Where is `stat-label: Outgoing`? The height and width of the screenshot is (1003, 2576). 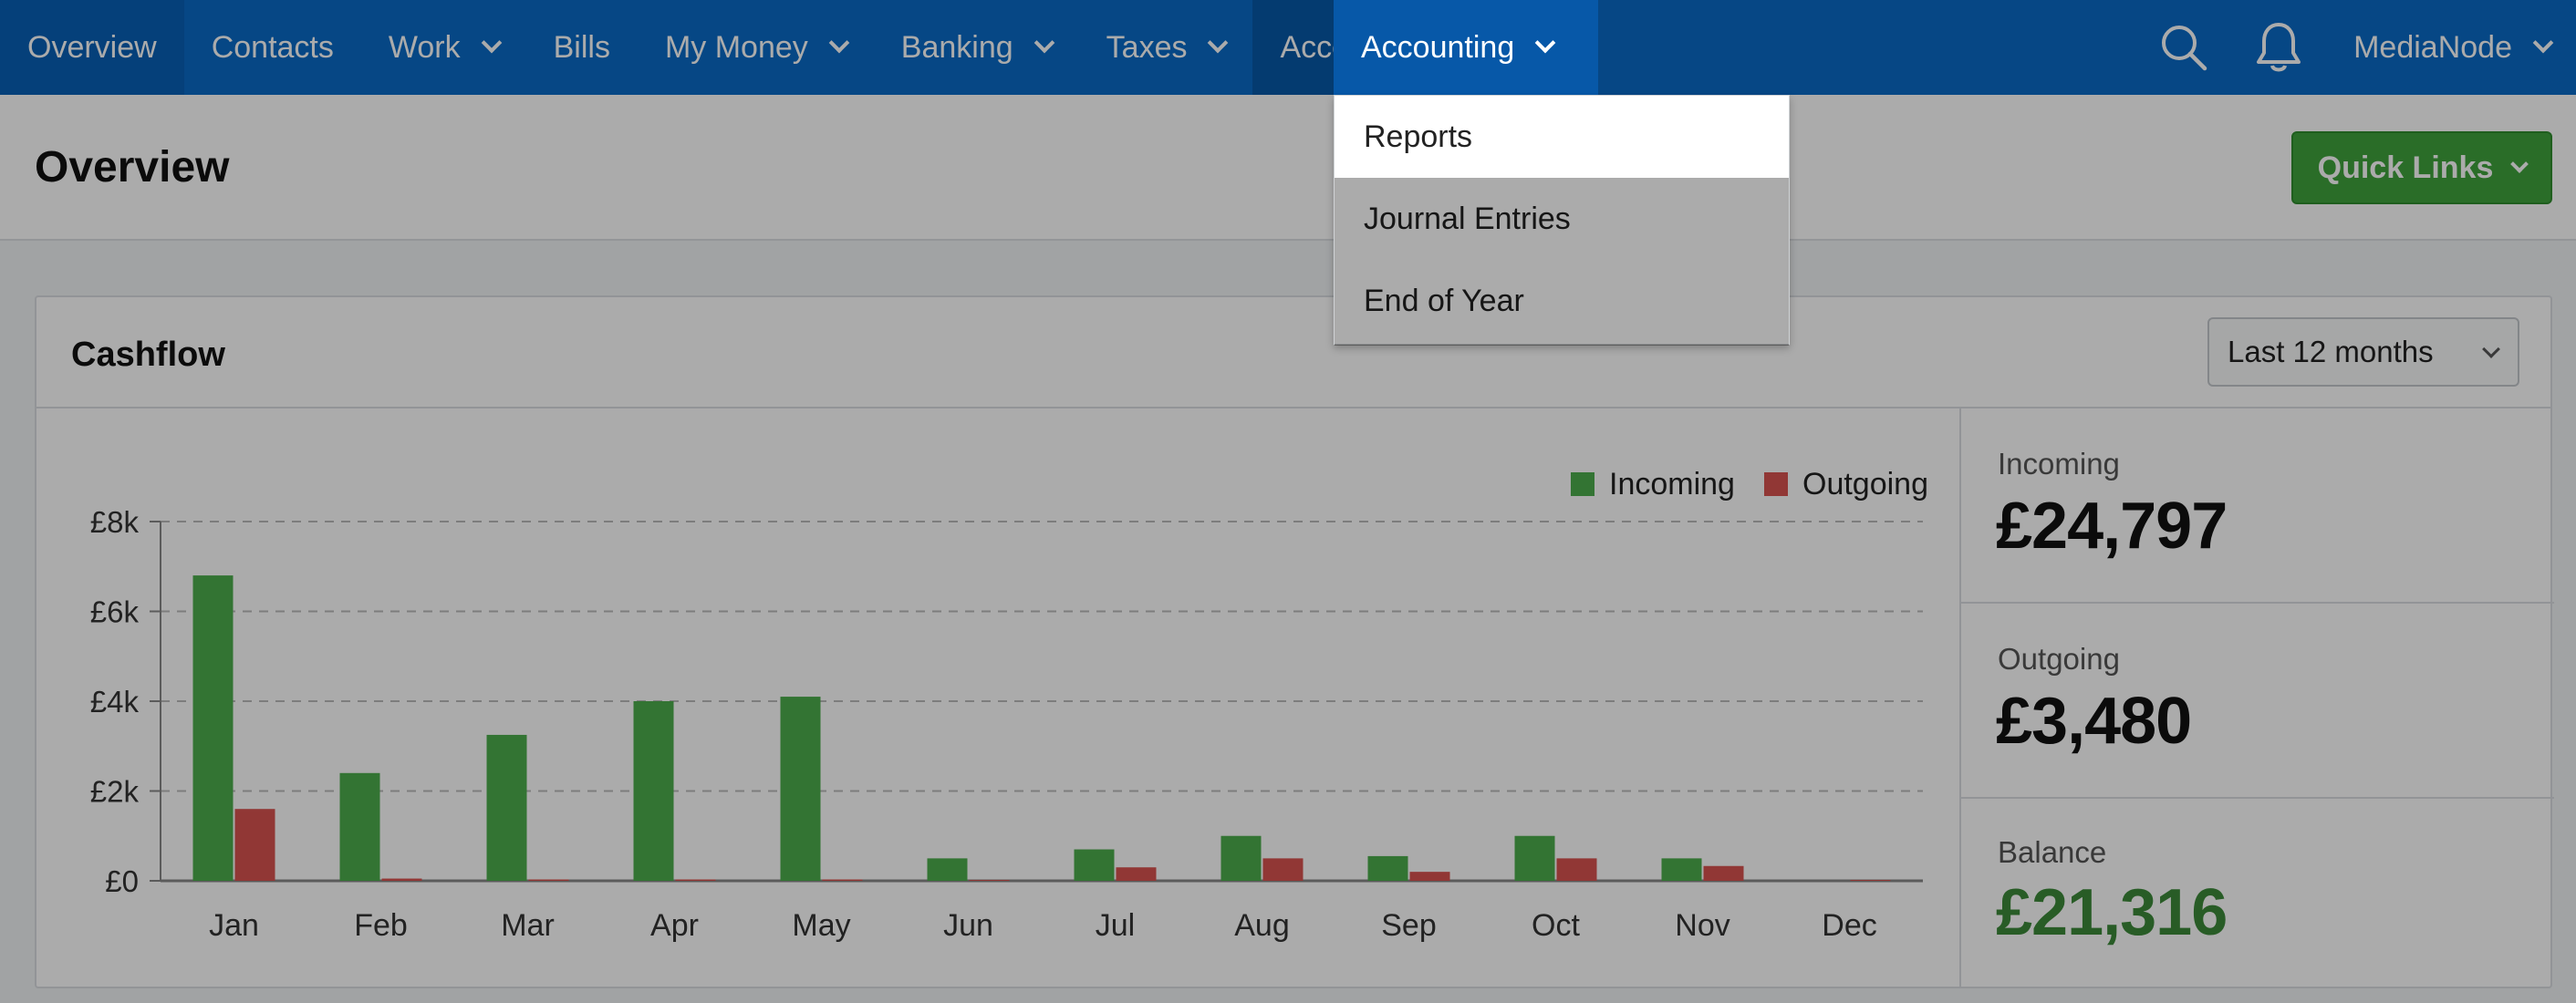
stat-label: Outgoing is located at coordinates (2059, 659).